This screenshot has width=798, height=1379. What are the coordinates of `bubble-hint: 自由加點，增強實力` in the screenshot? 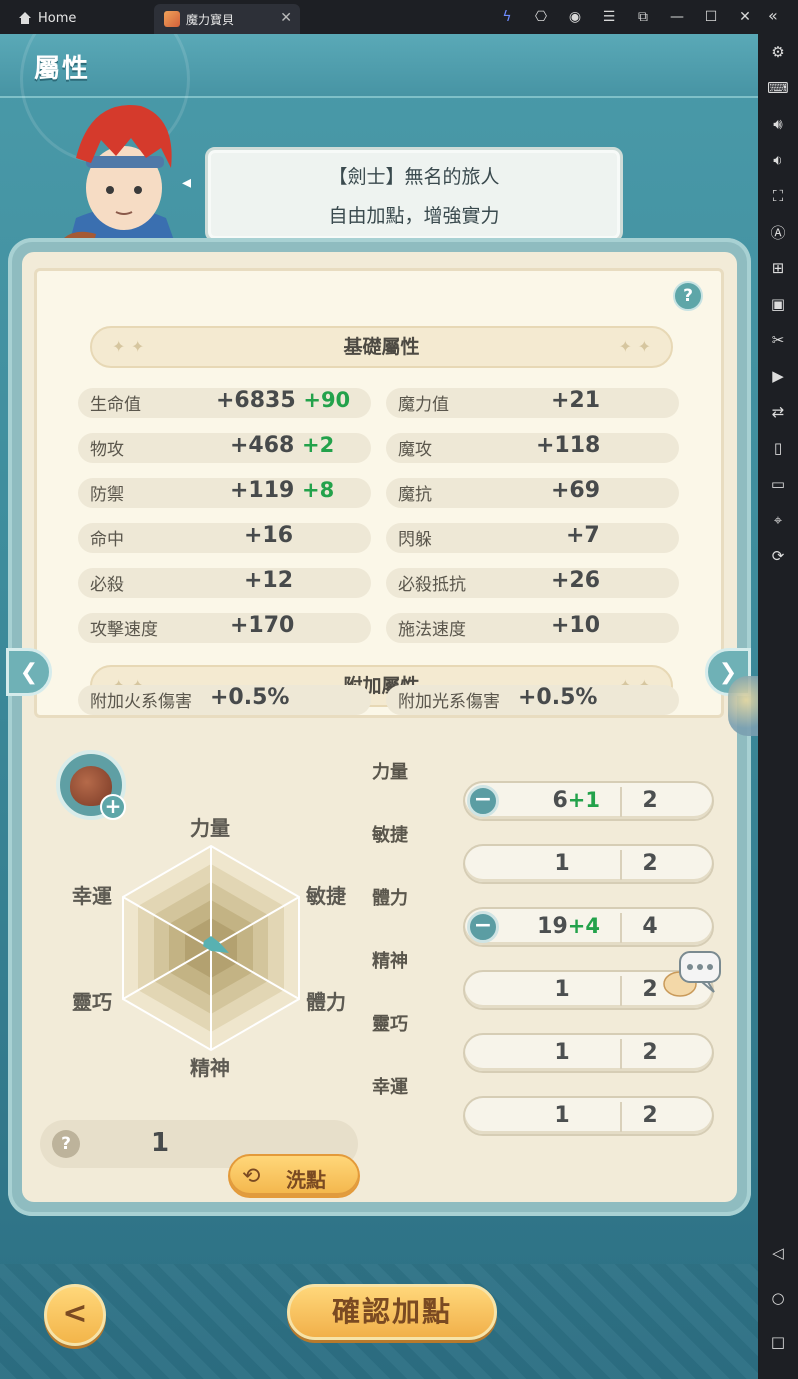 It's located at (414, 216).